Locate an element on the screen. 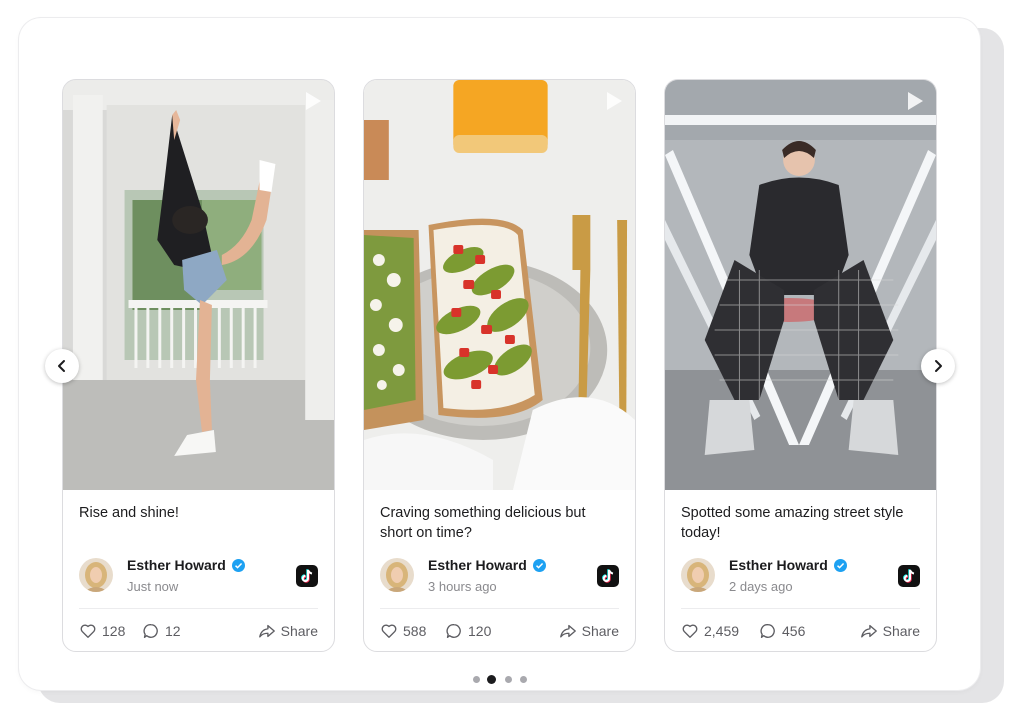 This screenshot has width=1024, height=725. comment-count: 456 is located at coordinates (794, 631).